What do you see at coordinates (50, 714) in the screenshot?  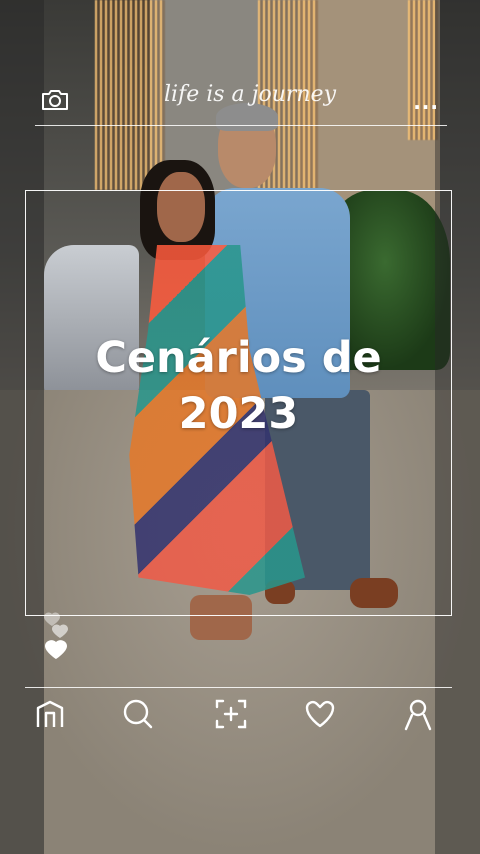 I see `home-icon` at bounding box center [50, 714].